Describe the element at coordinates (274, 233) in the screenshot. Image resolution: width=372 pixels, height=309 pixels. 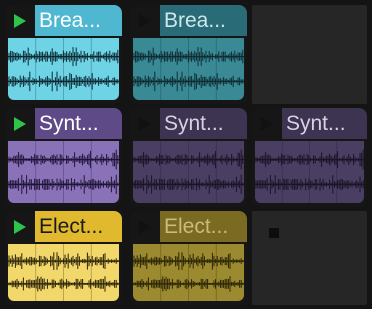
I see `stop-icon` at that location.